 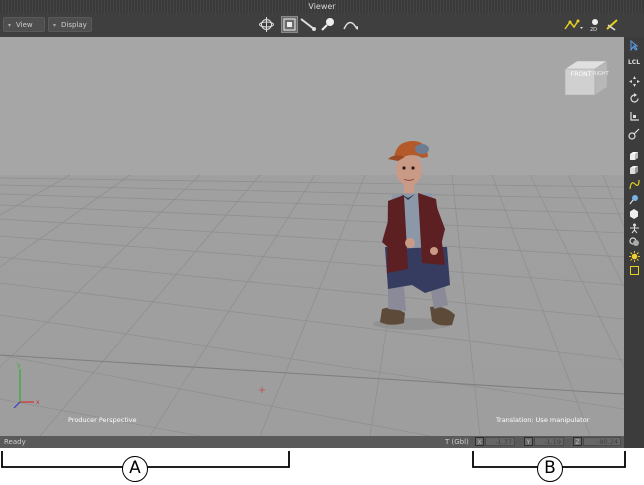 What do you see at coordinates (350, 24) in the screenshot?
I see `arc-icon` at bounding box center [350, 24].